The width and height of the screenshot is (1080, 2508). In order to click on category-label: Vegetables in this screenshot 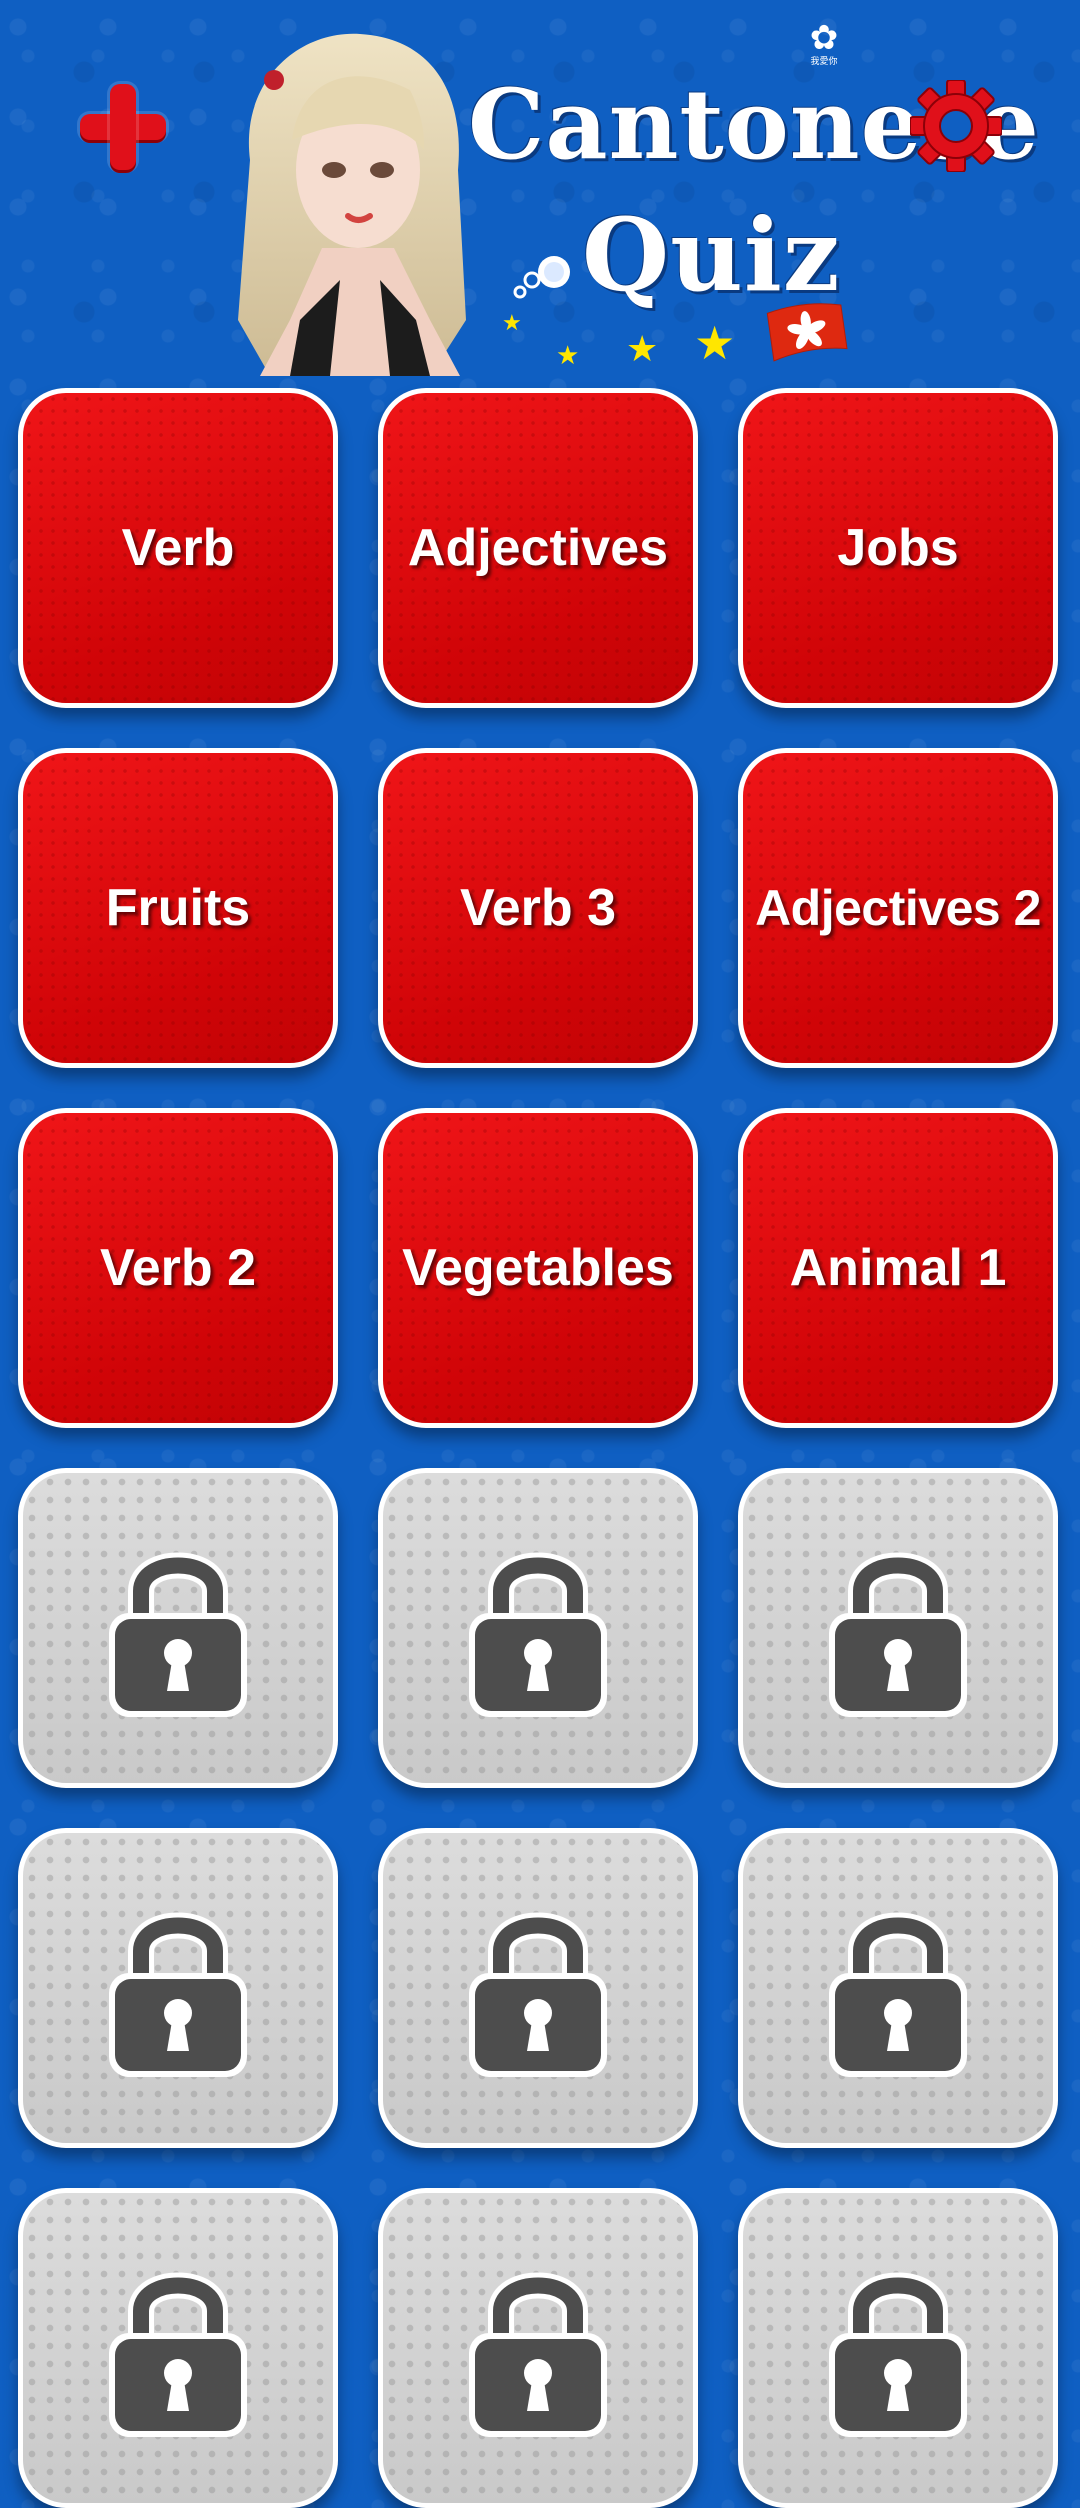, I will do `click(538, 1268)`.